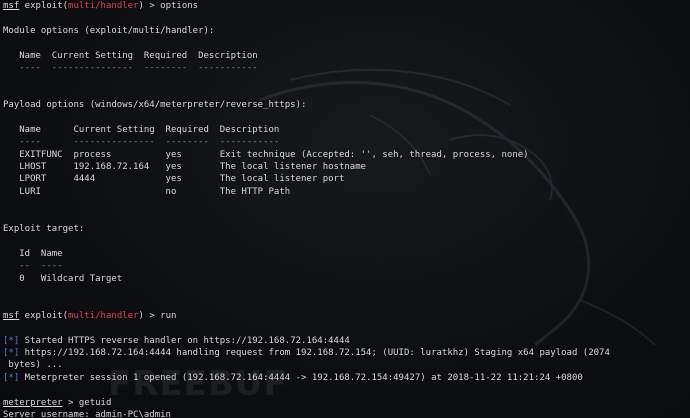 Image resolution: width=690 pixels, height=418 pixels. I want to click on terminal-line: Server username: admin-PC\admin, so click(306, 413).